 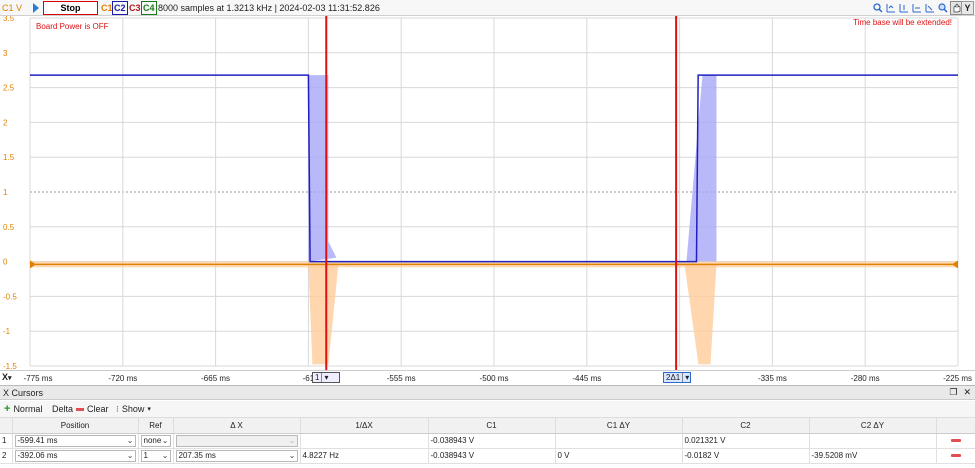 I want to click on show-menu-button: ⁝ Show ▾, so click(x=133, y=409).